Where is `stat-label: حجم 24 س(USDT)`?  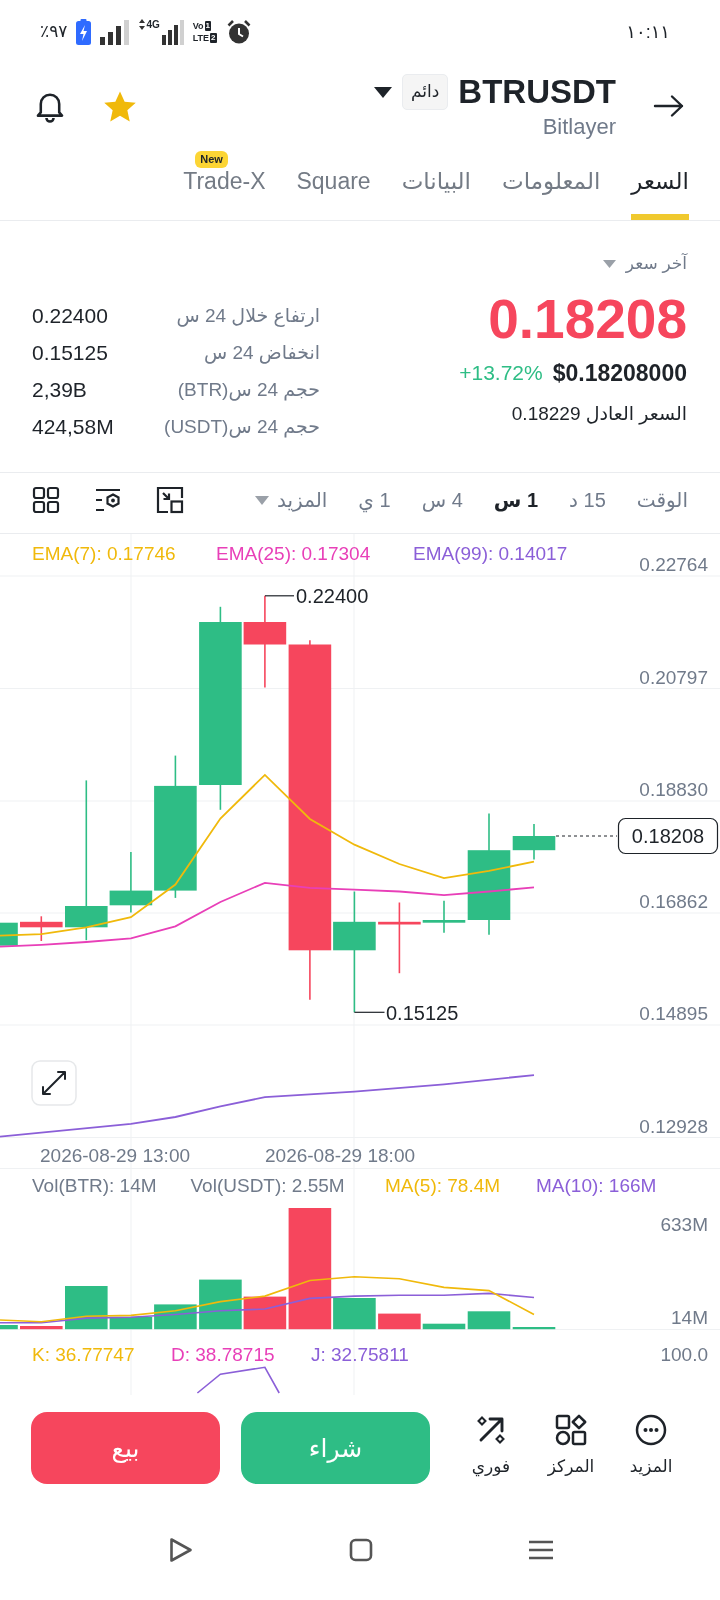 stat-label: حجم 24 س(USDT) is located at coordinates (242, 426).